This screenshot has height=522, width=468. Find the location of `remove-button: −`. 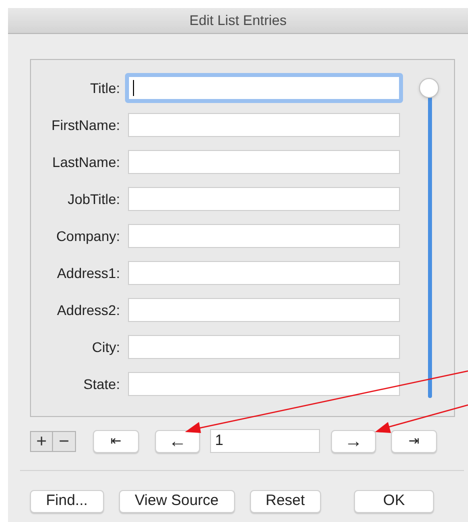

remove-button: − is located at coordinates (64, 441).